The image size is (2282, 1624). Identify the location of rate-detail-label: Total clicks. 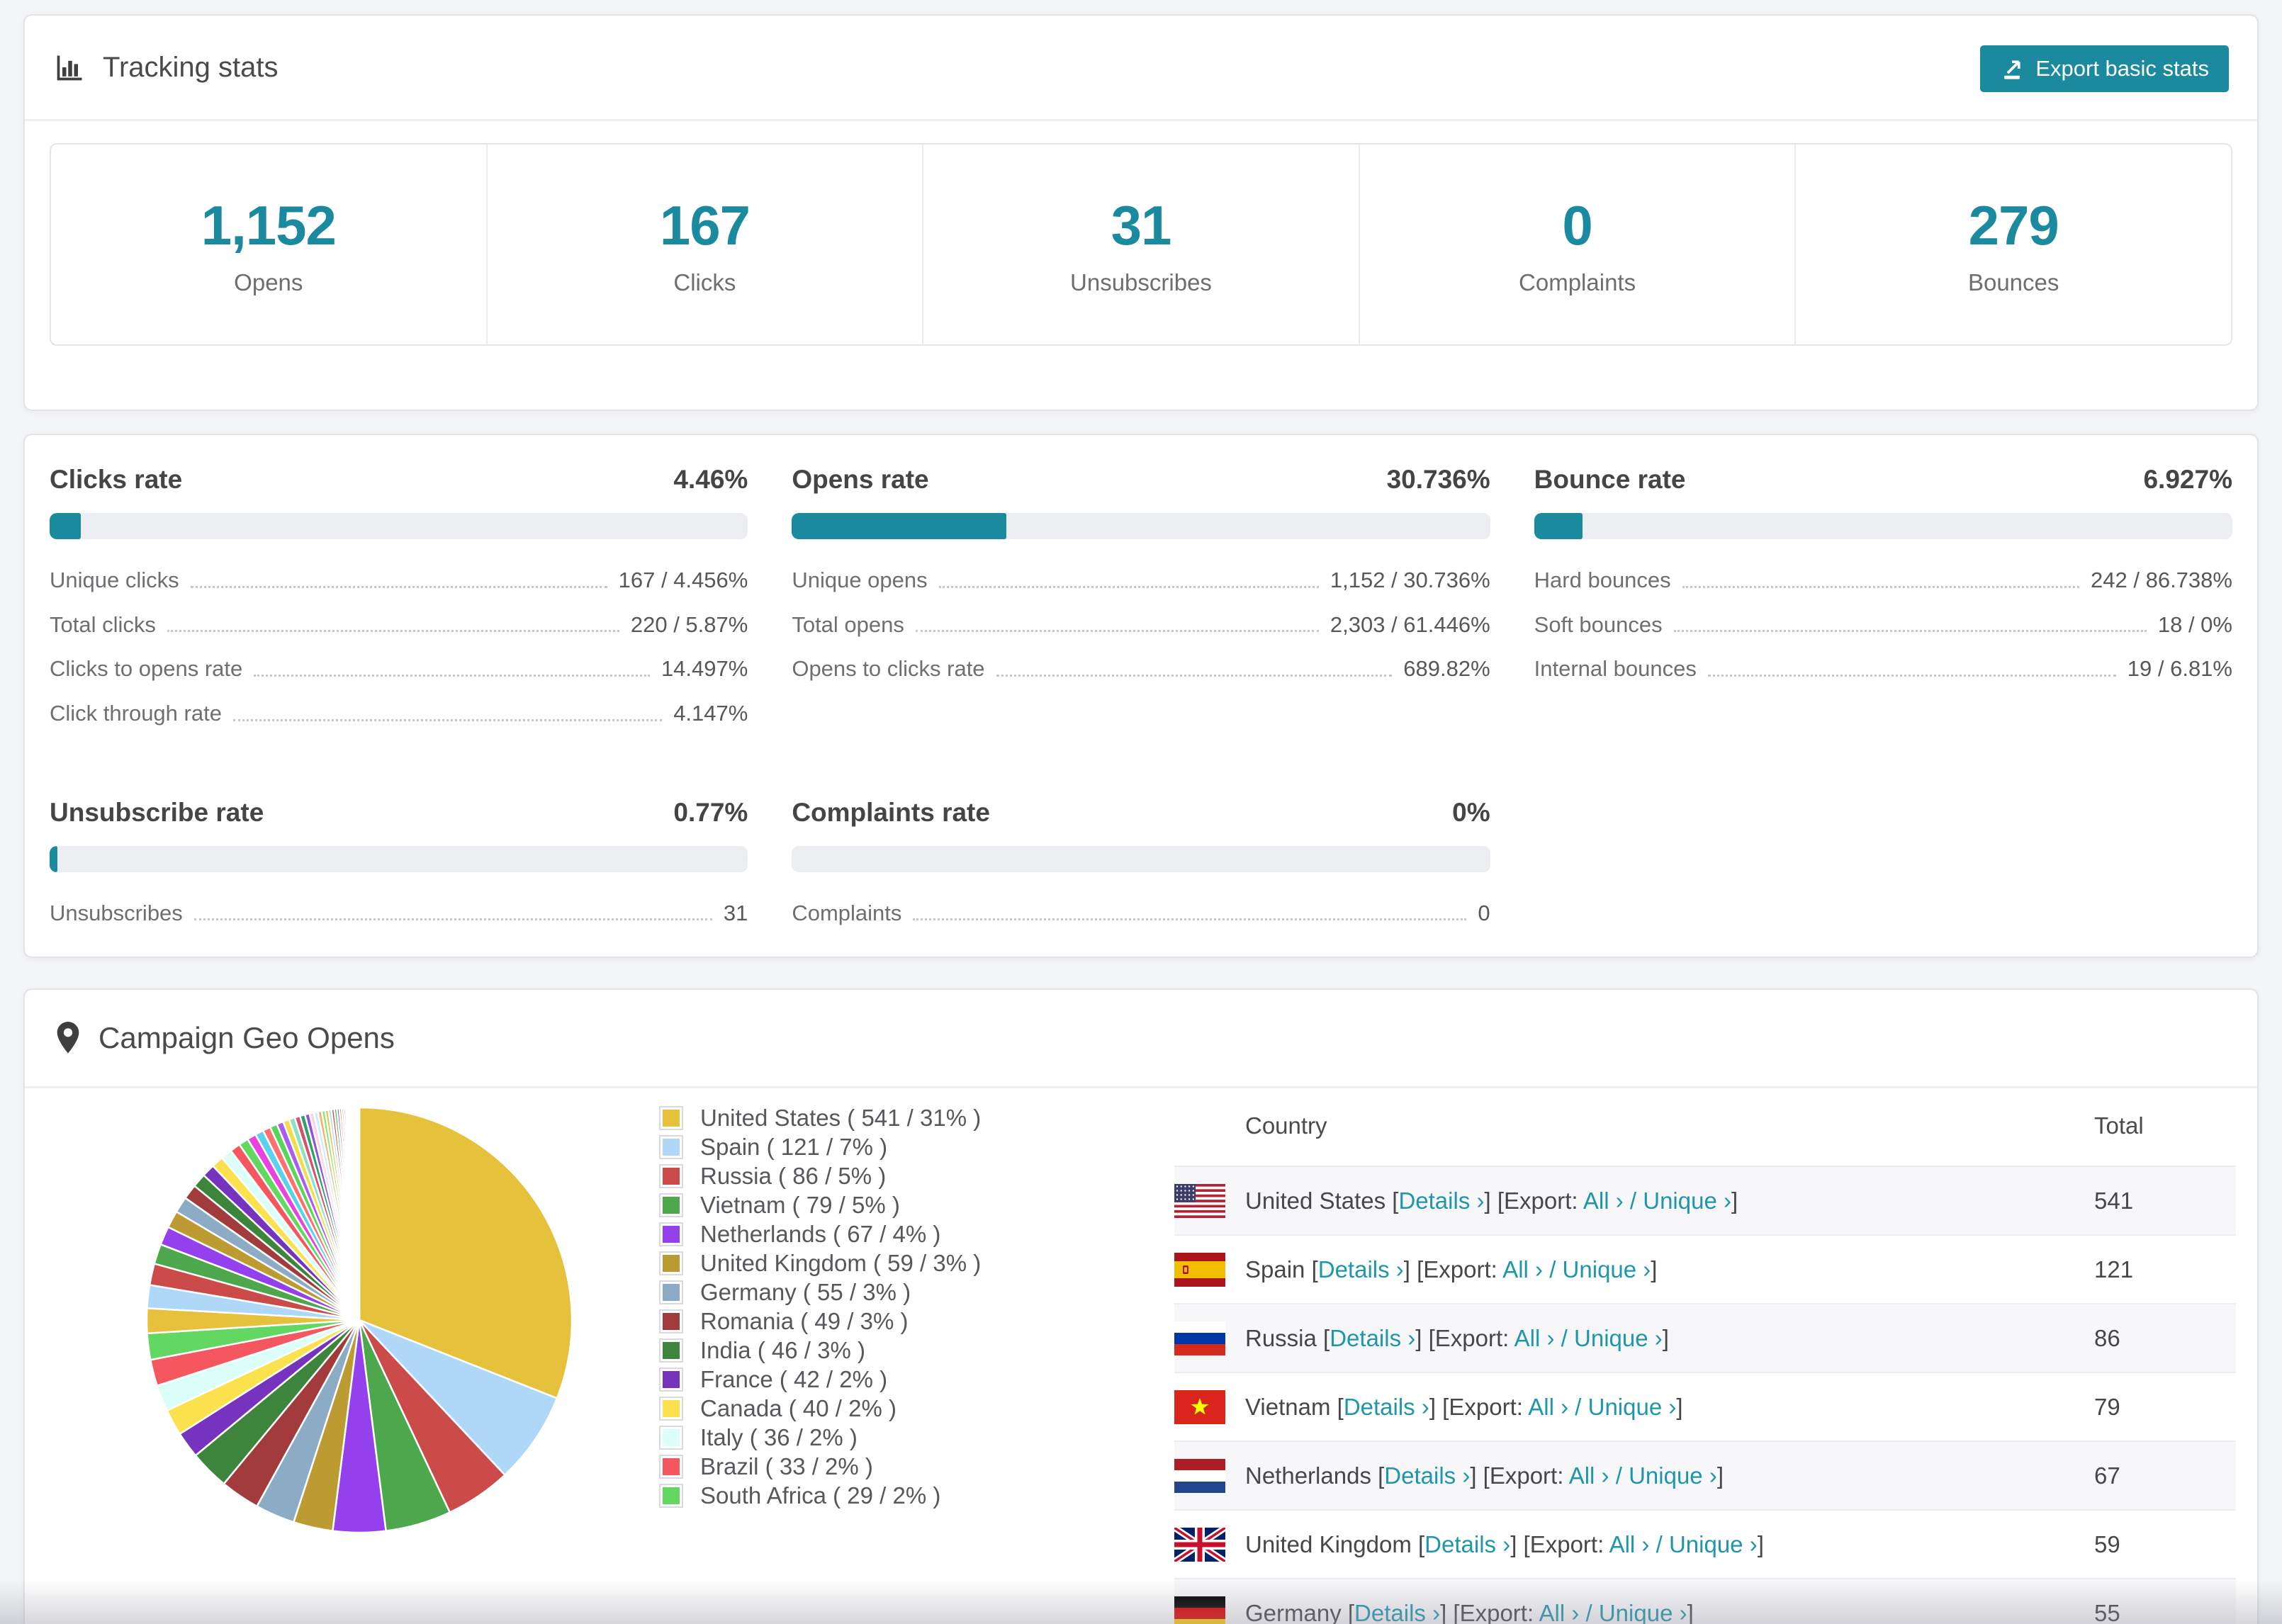
(103, 624).